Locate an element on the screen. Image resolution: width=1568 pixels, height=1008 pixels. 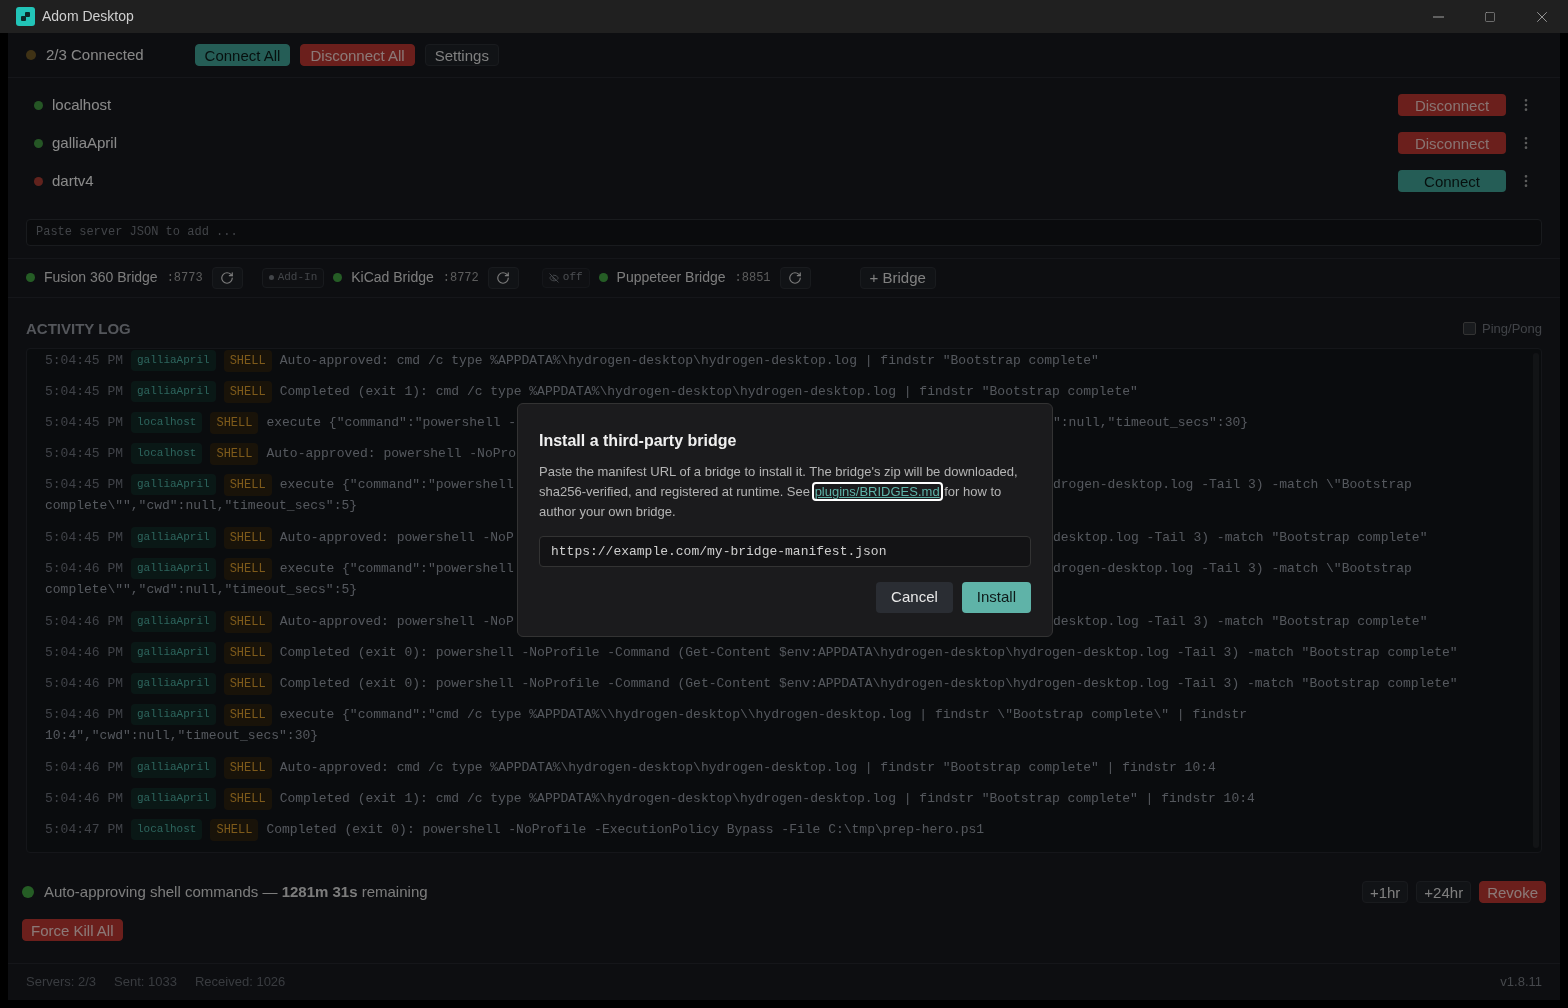
section-title: ACTIVITY LOG is located at coordinates (78, 328).